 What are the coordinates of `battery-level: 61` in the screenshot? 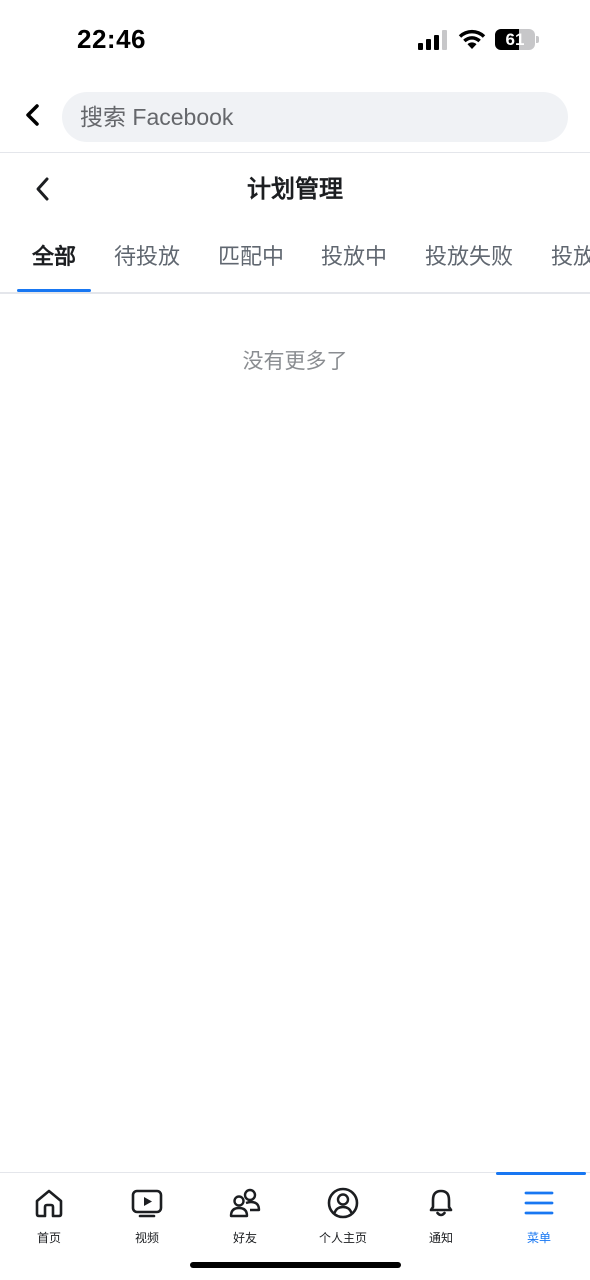 It's located at (515, 39).